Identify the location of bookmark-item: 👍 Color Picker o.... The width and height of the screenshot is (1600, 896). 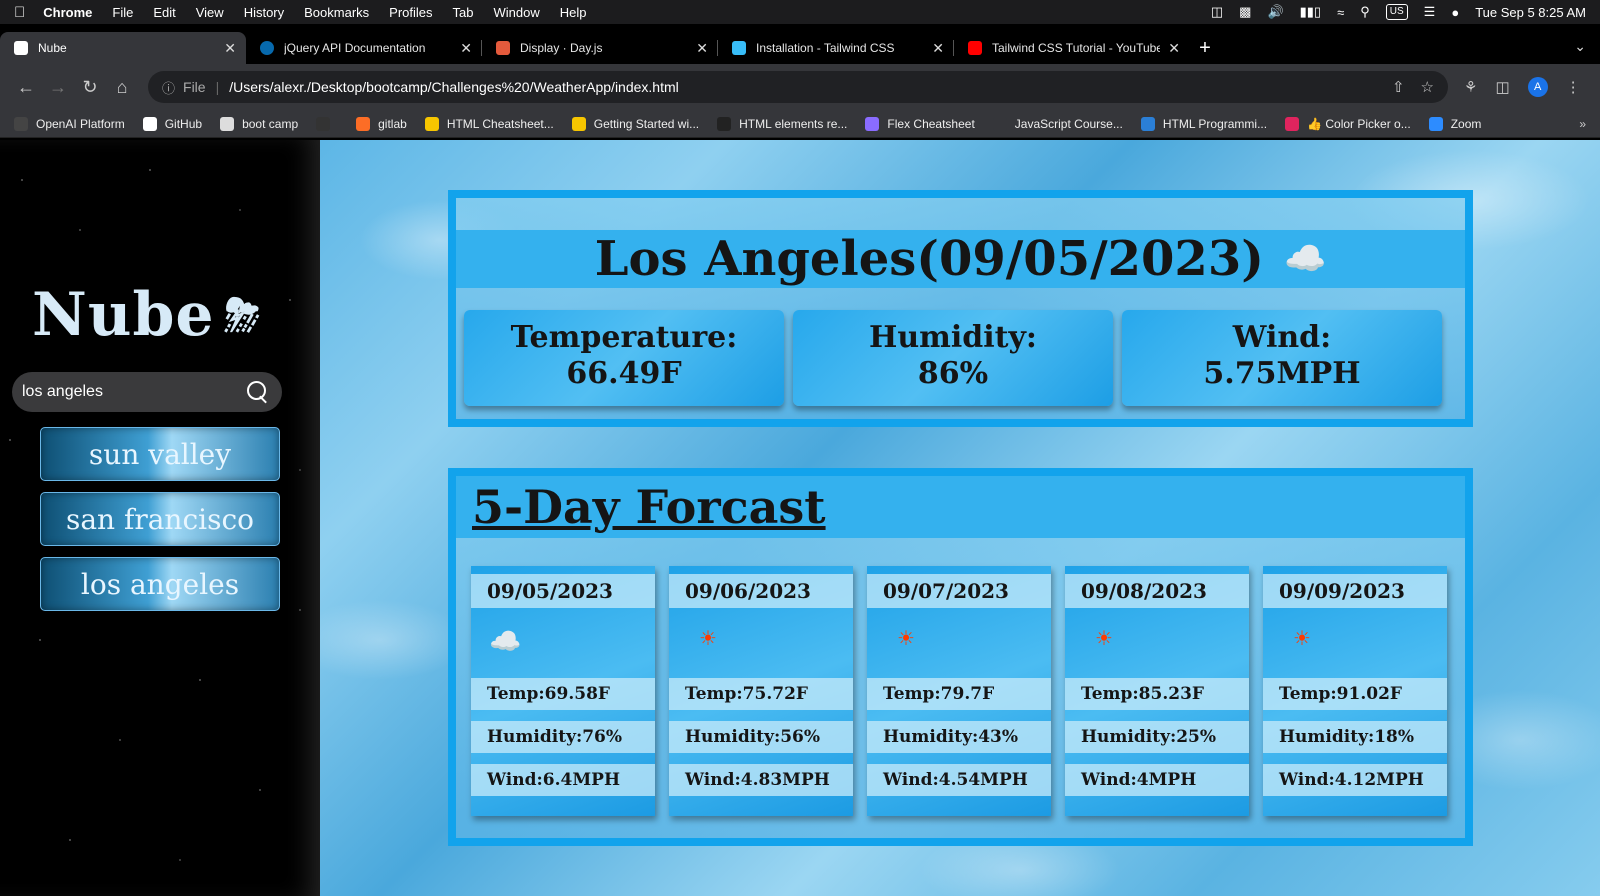
(1348, 123).